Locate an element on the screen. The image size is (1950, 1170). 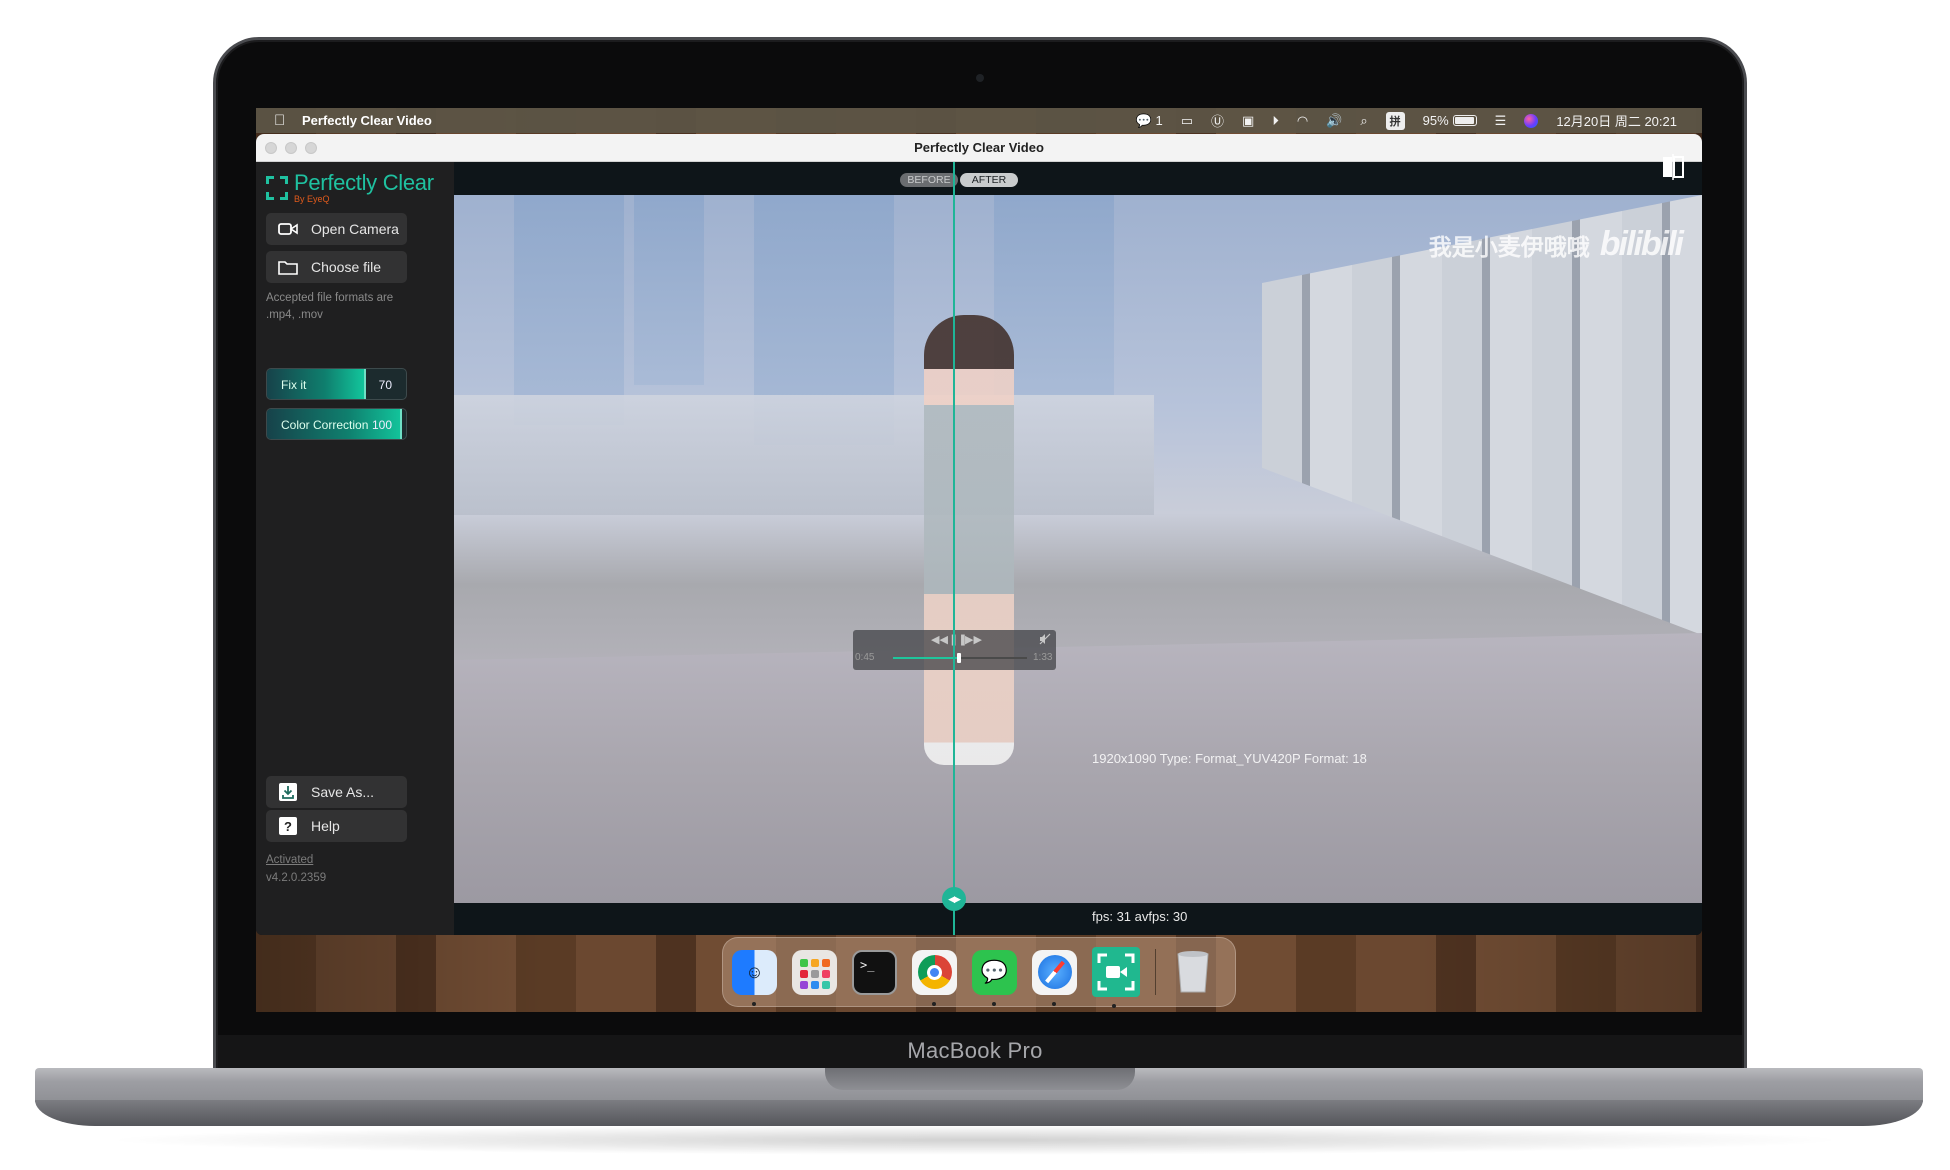
dock: ☺ >_ 💬 is located at coordinates (979, 972).